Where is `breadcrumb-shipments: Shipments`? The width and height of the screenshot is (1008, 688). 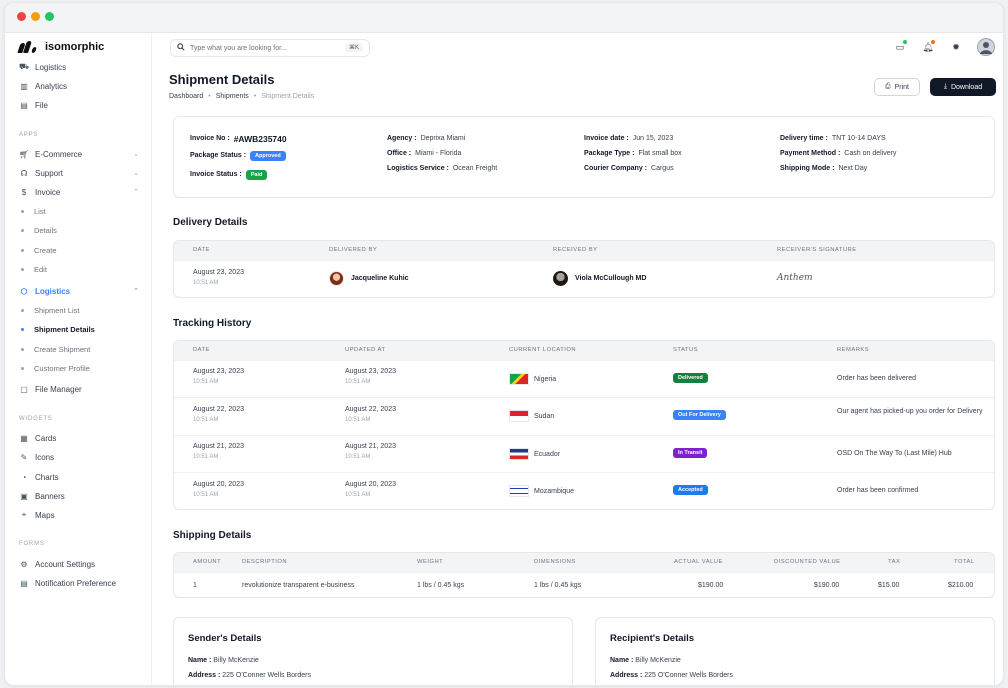 breadcrumb-shipments: Shipments is located at coordinates (232, 96).